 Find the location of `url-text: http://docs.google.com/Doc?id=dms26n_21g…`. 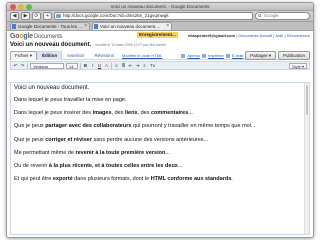

url-text: http://docs.google.com/Doc?id=dms26n_21g… is located at coordinates (116, 15).